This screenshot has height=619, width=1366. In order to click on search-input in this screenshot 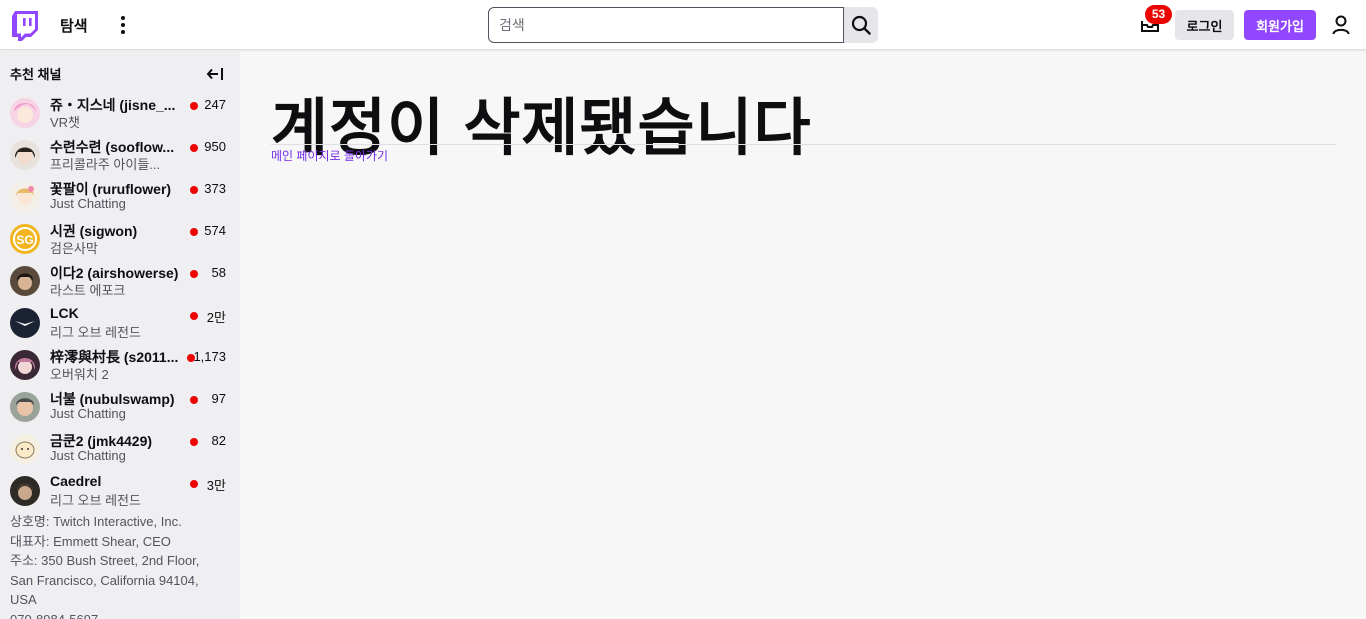, I will do `click(666, 25)`.